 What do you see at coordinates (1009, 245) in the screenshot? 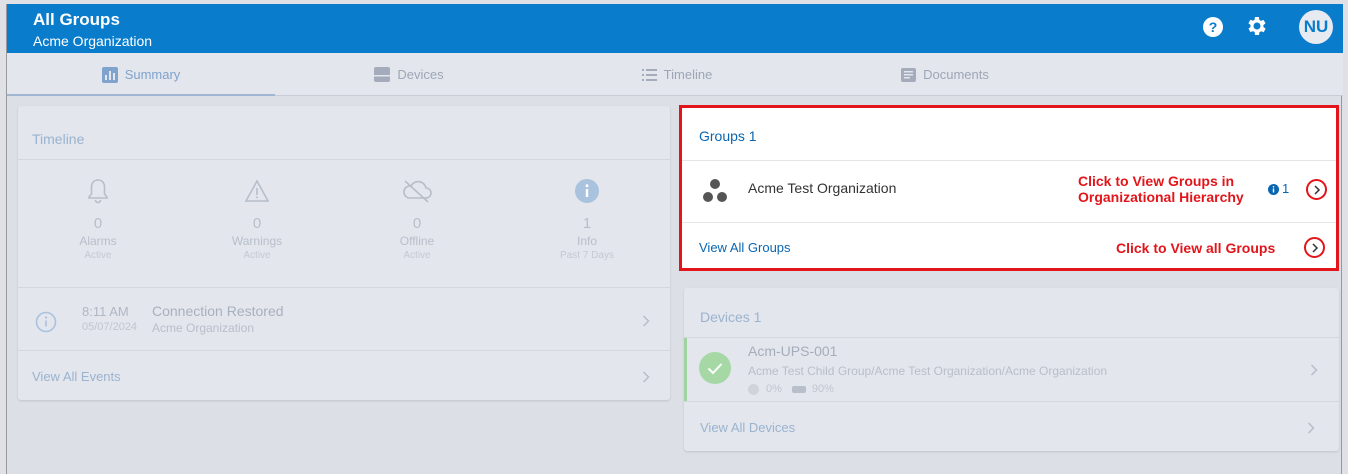
I see `view-all-groups-row: View All Groups Click to View all Groups` at bounding box center [1009, 245].